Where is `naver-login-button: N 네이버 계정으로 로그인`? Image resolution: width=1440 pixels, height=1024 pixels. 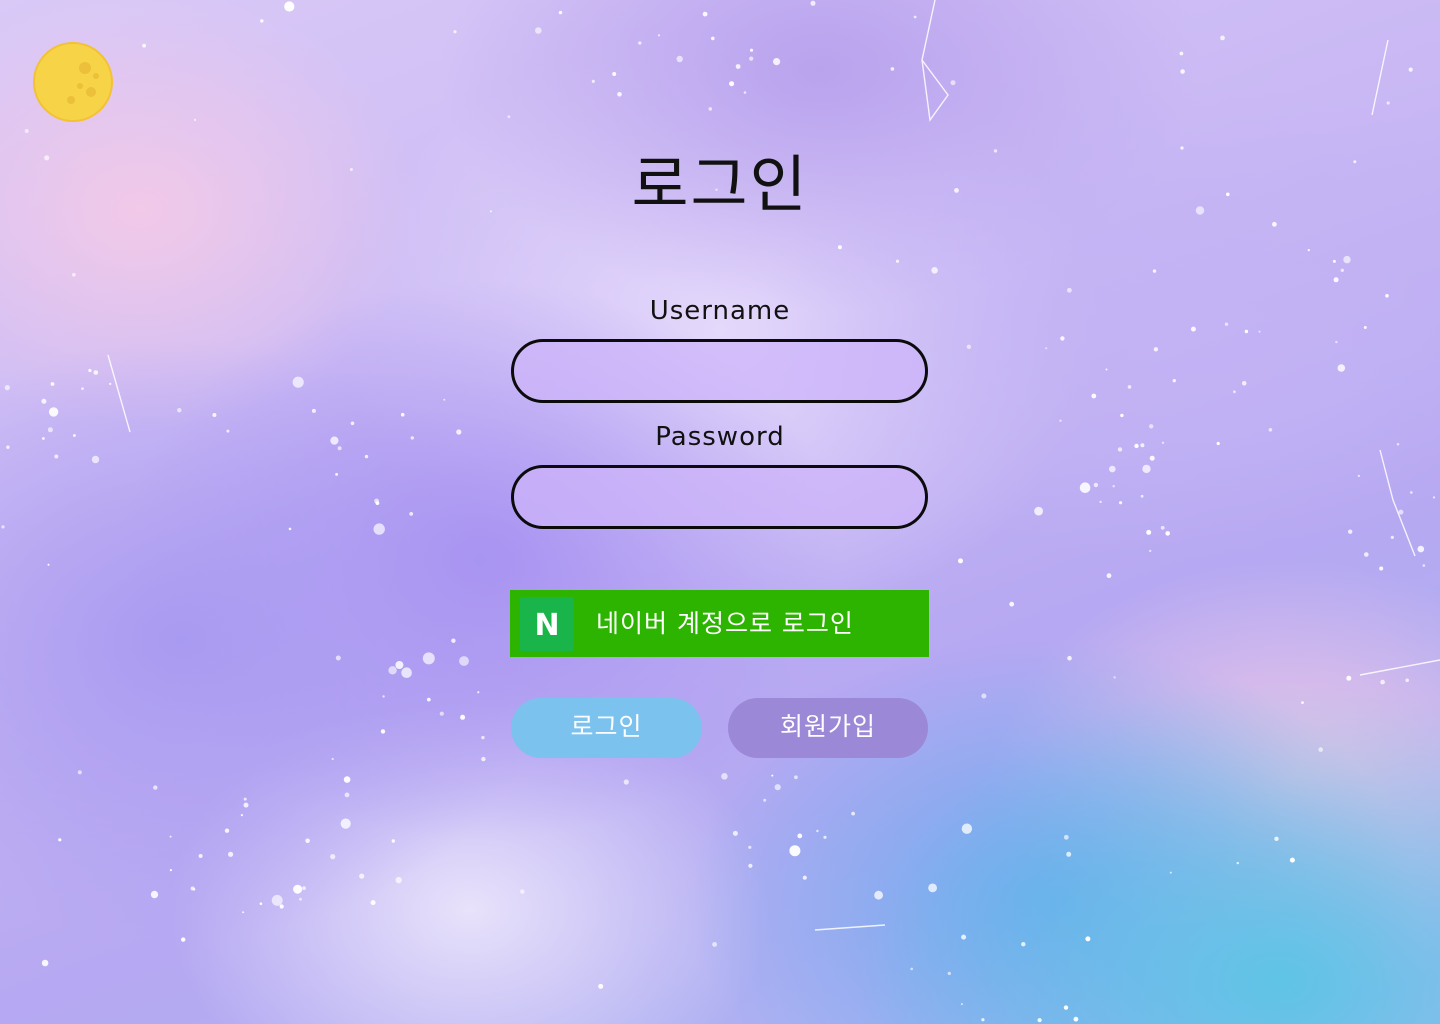
naver-login-button: N 네이버 계정으로 로그인 is located at coordinates (719, 623).